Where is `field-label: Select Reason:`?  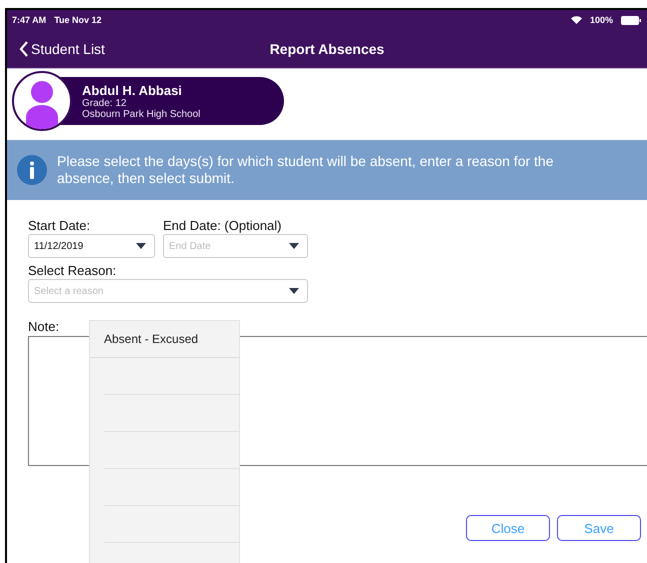
field-label: Select Reason: is located at coordinates (73, 270).